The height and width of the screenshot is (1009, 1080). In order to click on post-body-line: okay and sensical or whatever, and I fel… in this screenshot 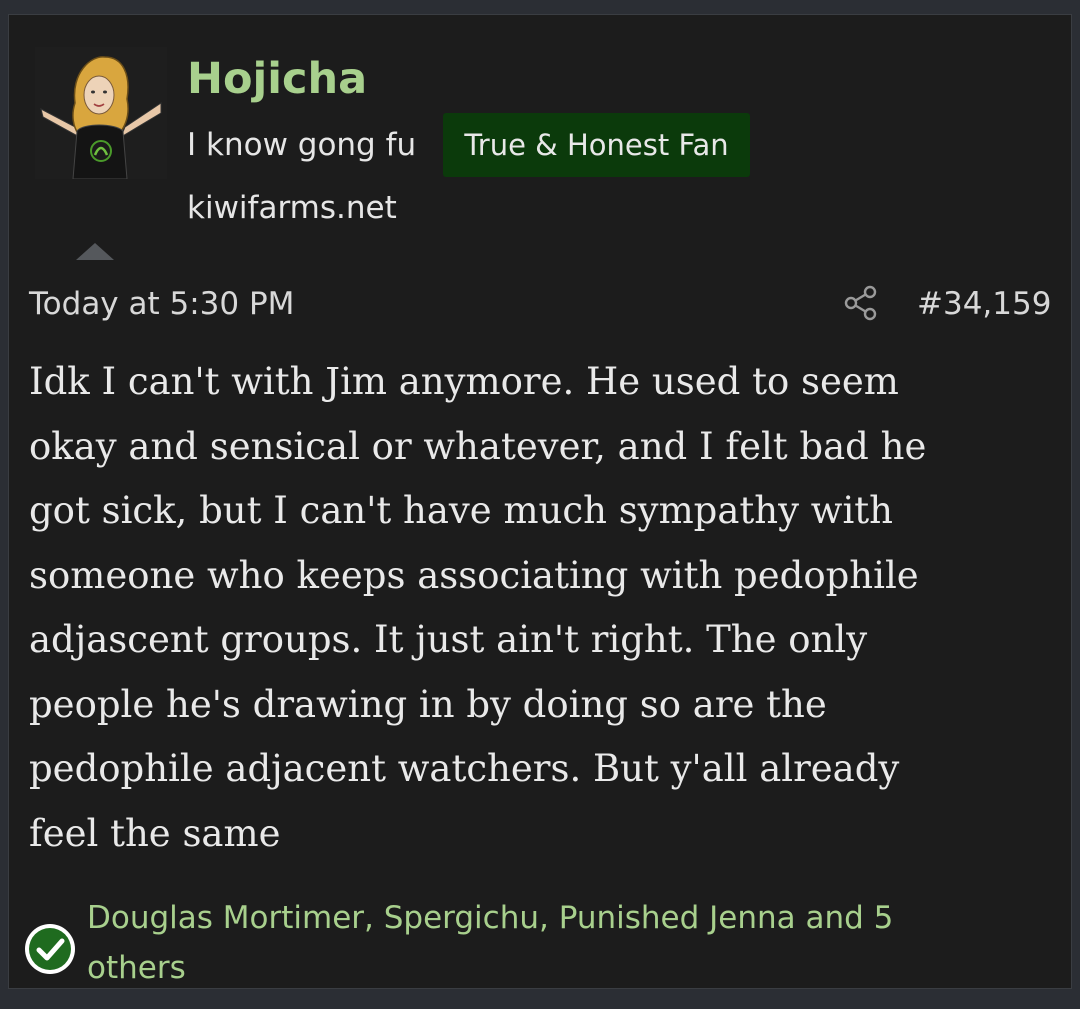, I will do `click(478, 446)`.